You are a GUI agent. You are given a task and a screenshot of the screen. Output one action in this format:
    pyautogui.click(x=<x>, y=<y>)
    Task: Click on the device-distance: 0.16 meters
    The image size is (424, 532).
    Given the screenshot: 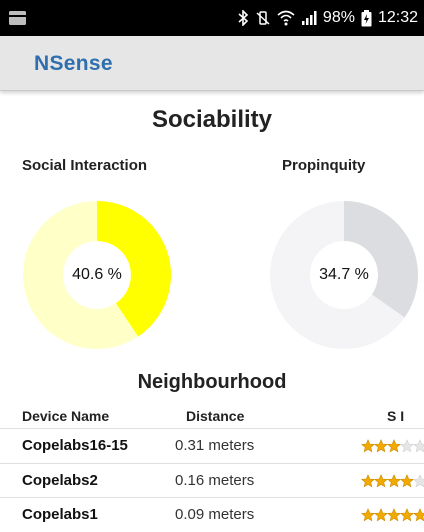 What is the action you would take?
    pyautogui.click(x=215, y=480)
    